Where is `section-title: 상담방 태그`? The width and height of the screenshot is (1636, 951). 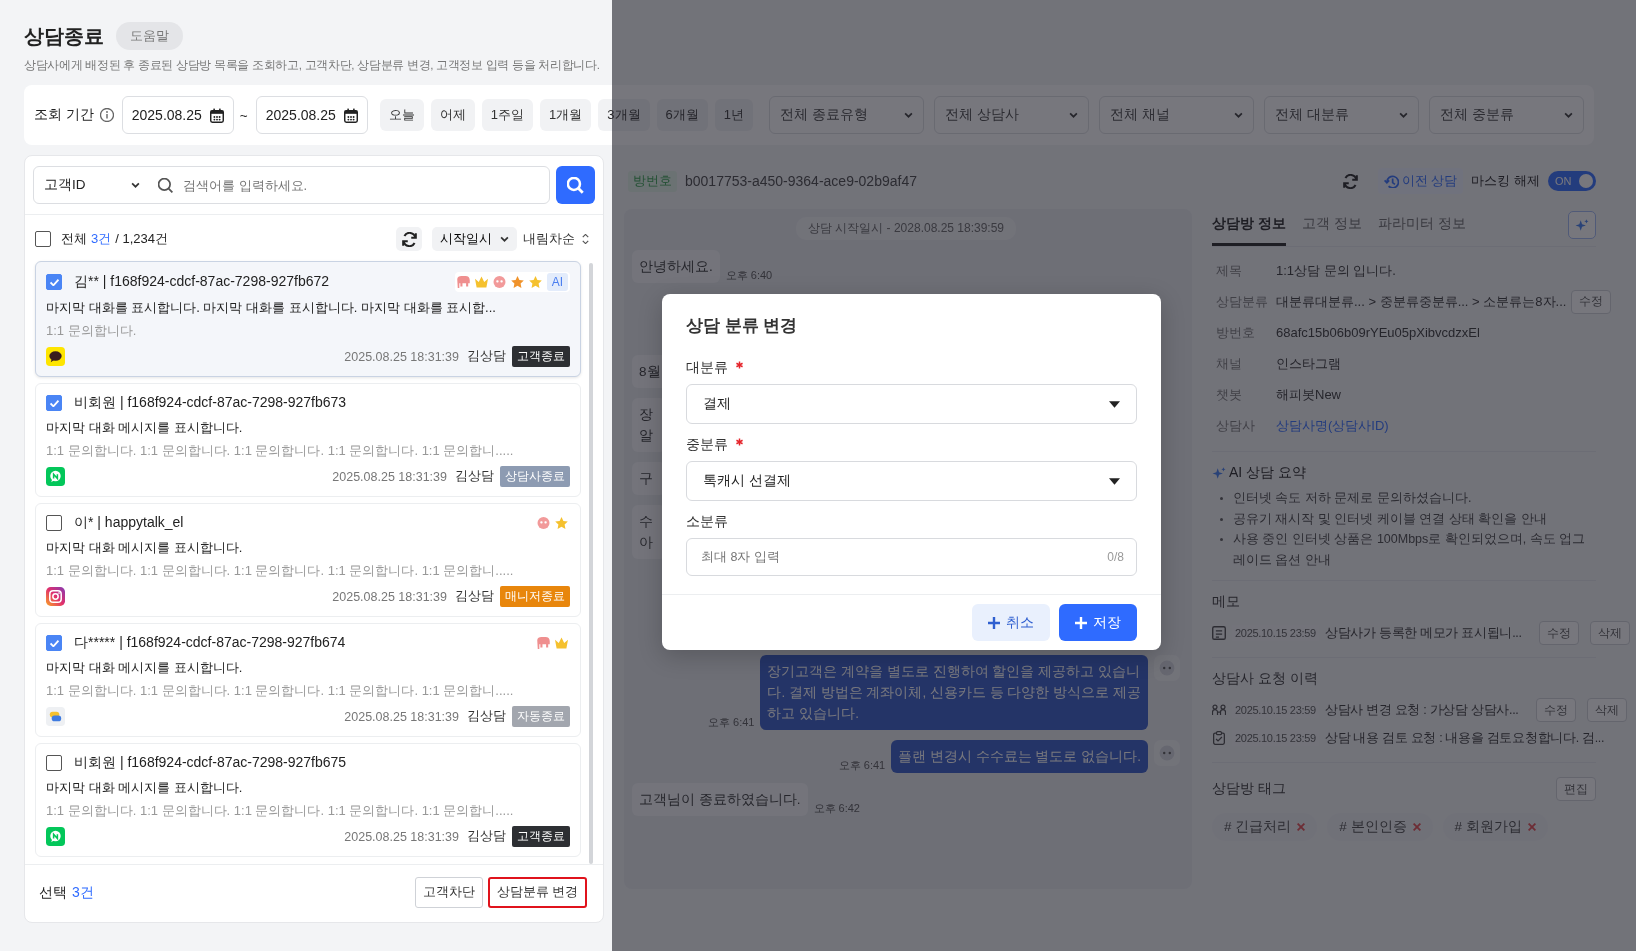 section-title: 상담방 태그 is located at coordinates (1249, 789).